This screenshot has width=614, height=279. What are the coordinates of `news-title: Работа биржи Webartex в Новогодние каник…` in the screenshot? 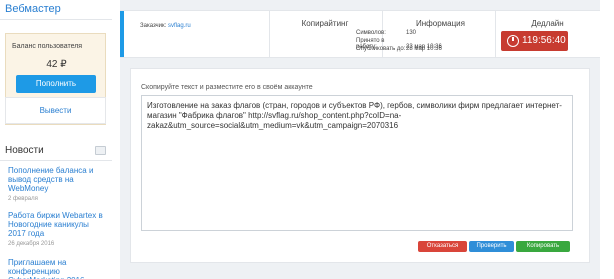 It's located at (58, 224).